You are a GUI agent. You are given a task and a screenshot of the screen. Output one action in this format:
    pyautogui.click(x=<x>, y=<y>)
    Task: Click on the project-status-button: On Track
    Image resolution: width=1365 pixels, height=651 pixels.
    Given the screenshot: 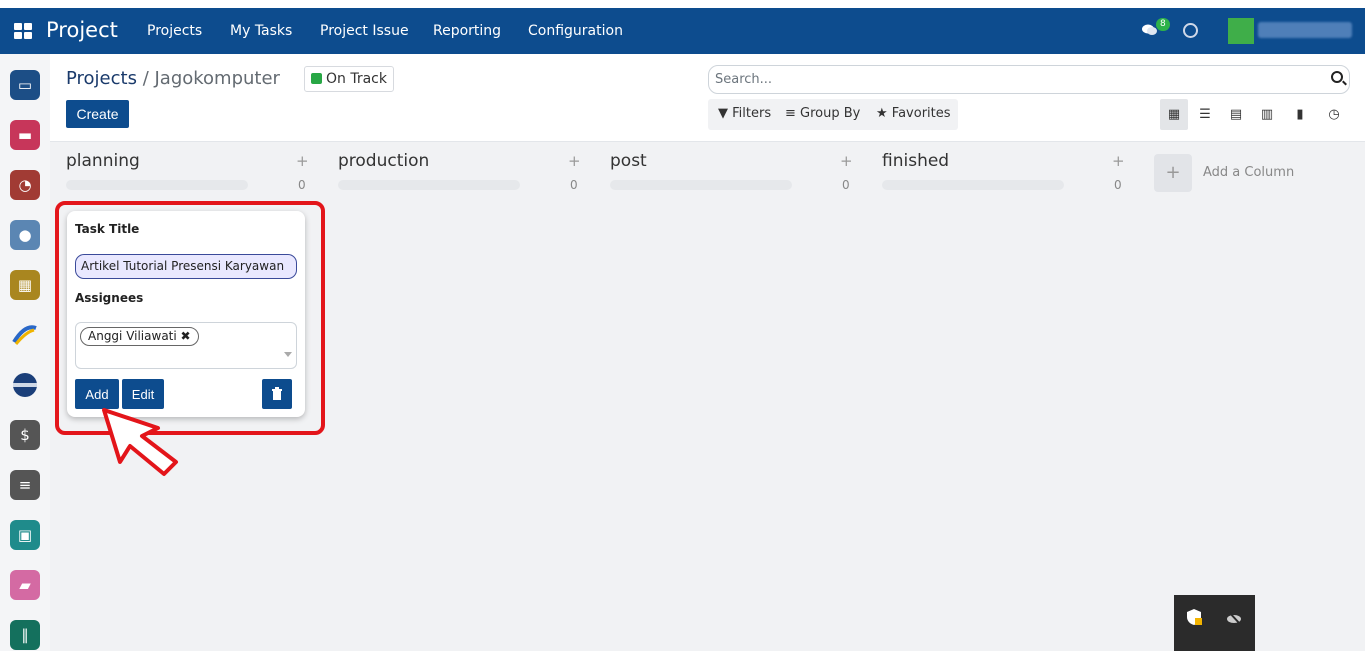 What is the action you would take?
    pyautogui.click(x=349, y=79)
    